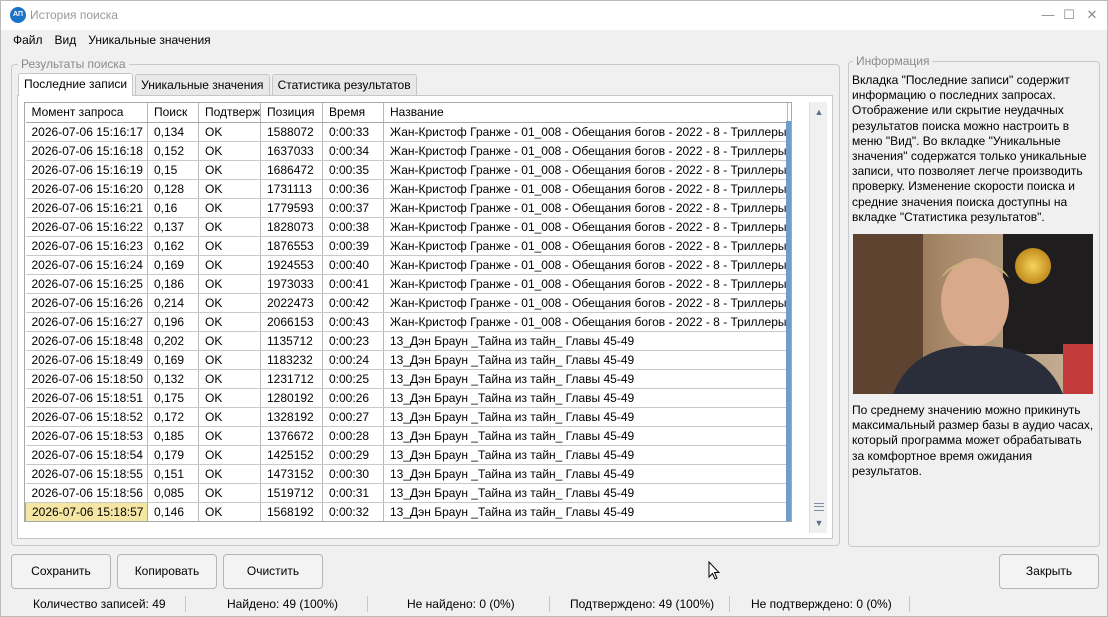  I want to click on cell-search: 0,16, so click(173, 208).